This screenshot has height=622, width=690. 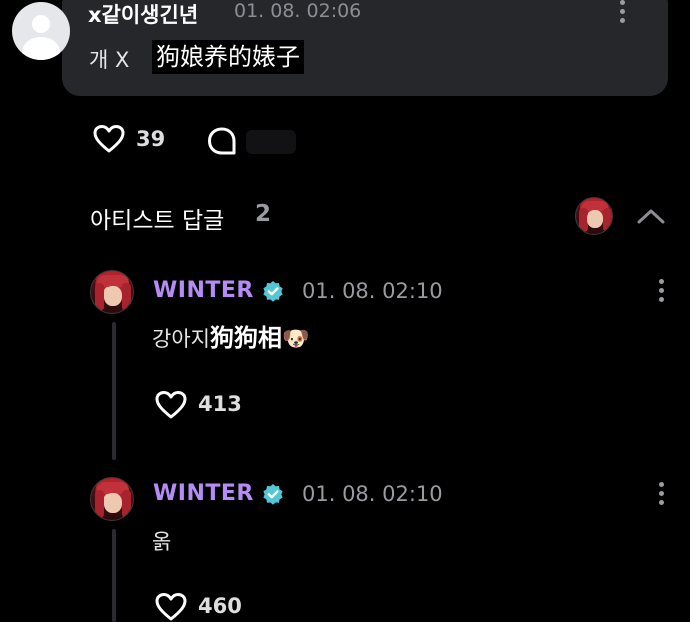 I want to click on comment-like-count: 39, so click(x=151, y=139).